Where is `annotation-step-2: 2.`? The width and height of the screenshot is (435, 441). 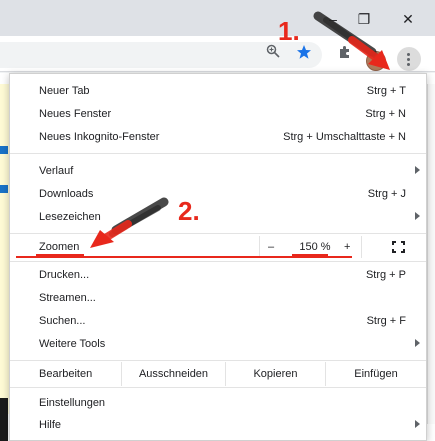
annotation-step-2: 2. is located at coordinates (189, 211).